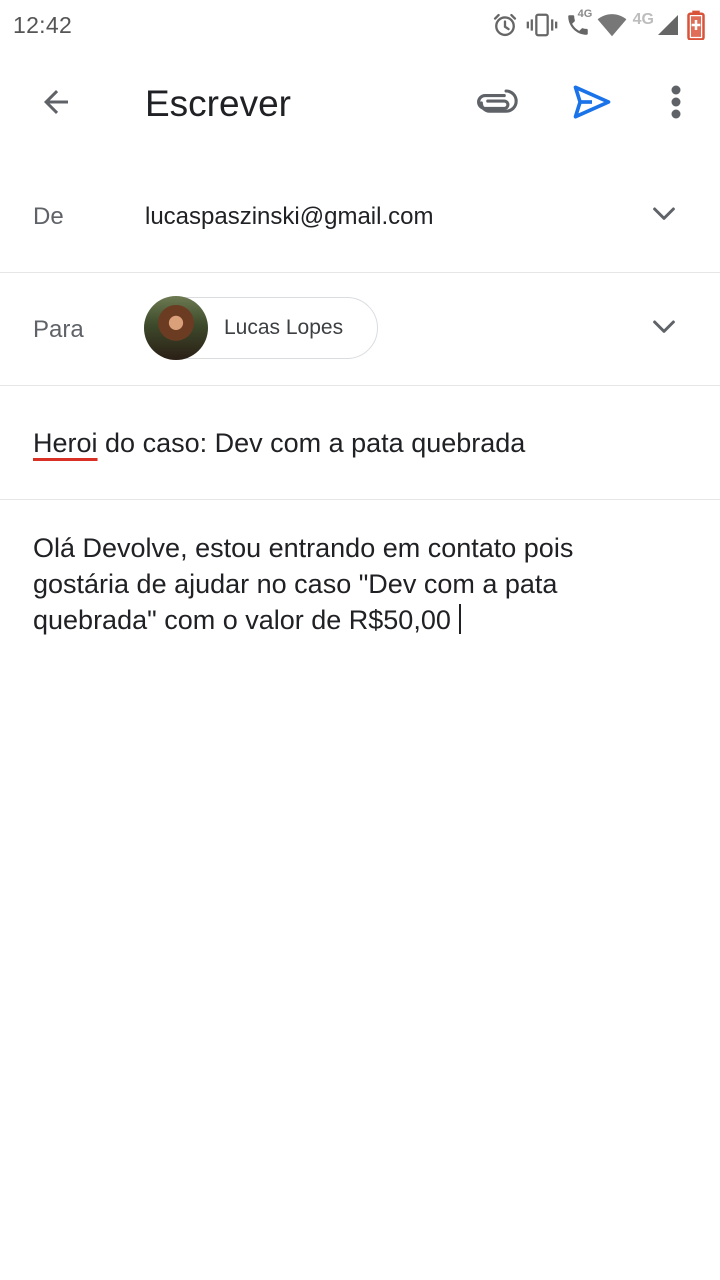 The height and width of the screenshot is (1280, 720). I want to click on more-options-button, so click(676, 104).